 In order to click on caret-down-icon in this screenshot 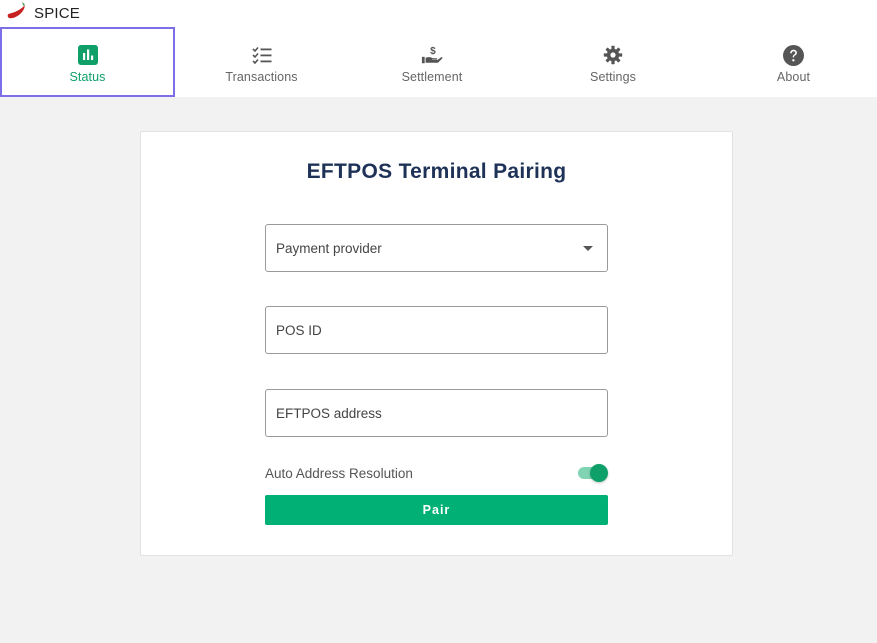, I will do `click(588, 248)`.